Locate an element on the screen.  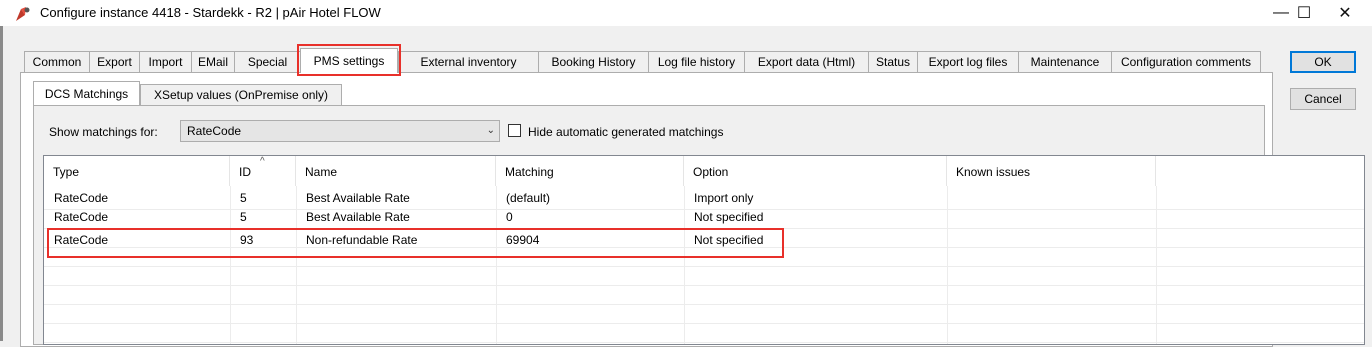
hide-auto-matchings-checkbox is located at coordinates (514, 130).